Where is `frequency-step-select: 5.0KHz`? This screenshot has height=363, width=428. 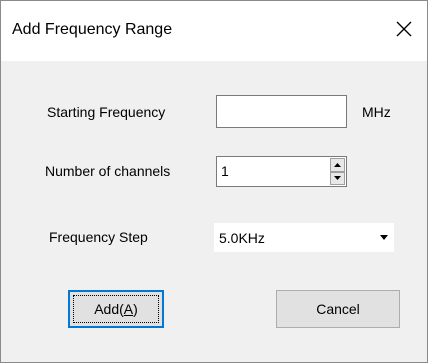
frequency-step-select: 5.0KHz is located at coordinates (304, 237).